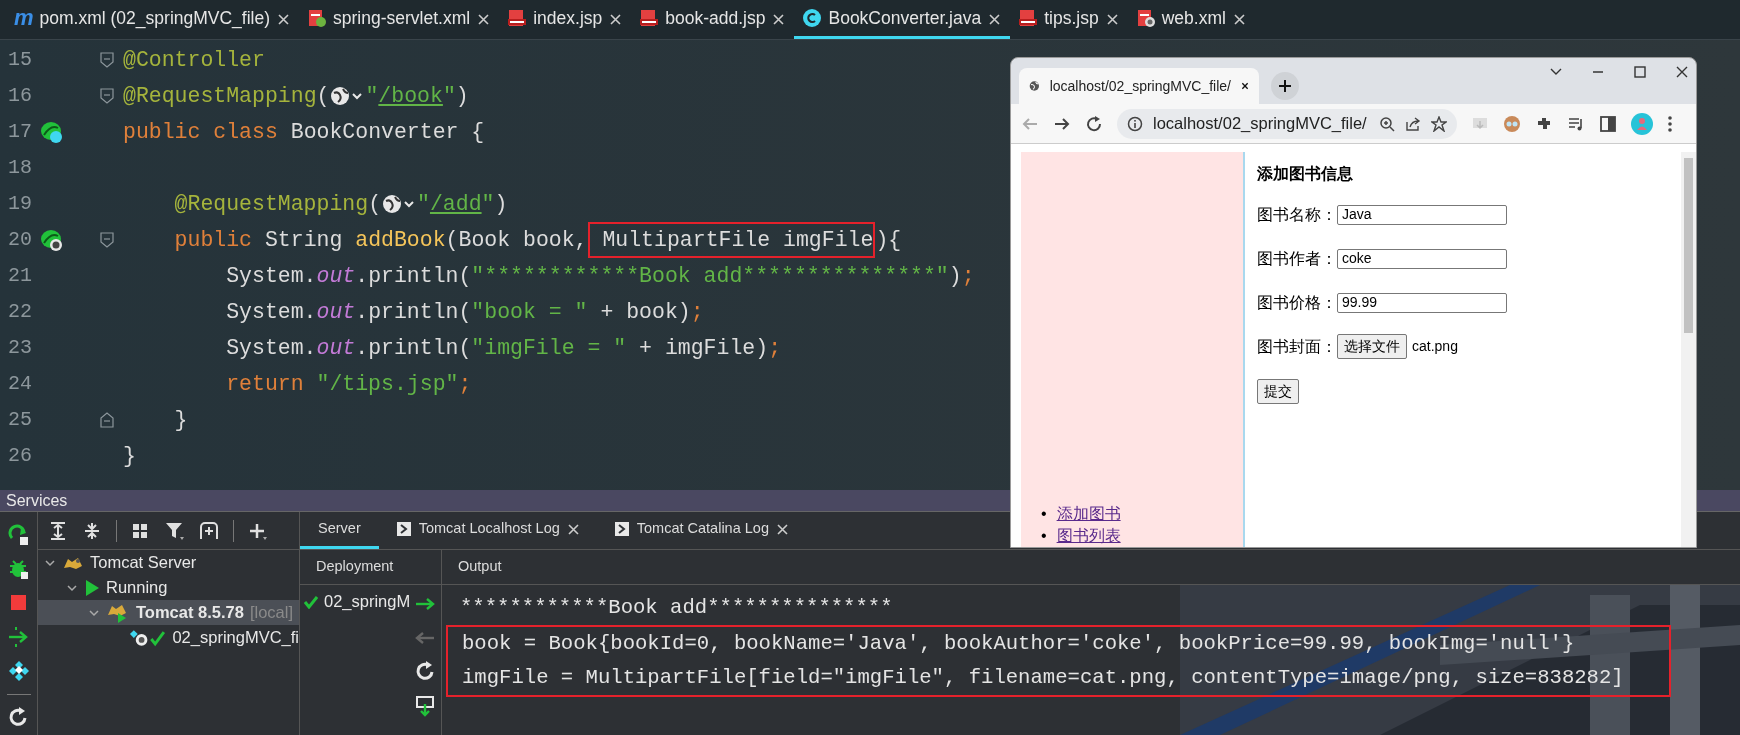  What do you see at coordinates (18, 535) in the screenshot?
I see `rerun-icon` at bounding box center [18, 535].